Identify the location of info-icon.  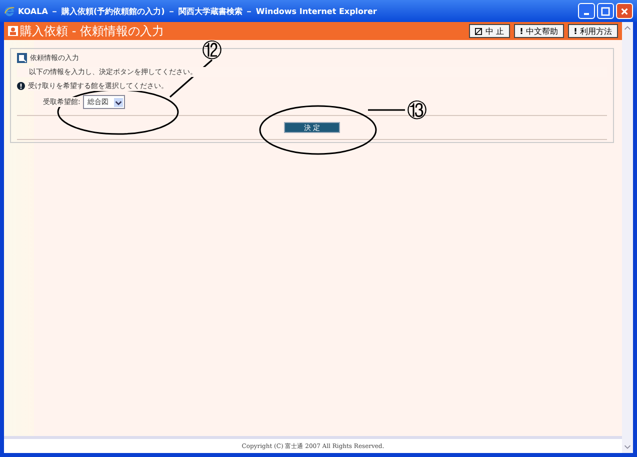
(21, 86).